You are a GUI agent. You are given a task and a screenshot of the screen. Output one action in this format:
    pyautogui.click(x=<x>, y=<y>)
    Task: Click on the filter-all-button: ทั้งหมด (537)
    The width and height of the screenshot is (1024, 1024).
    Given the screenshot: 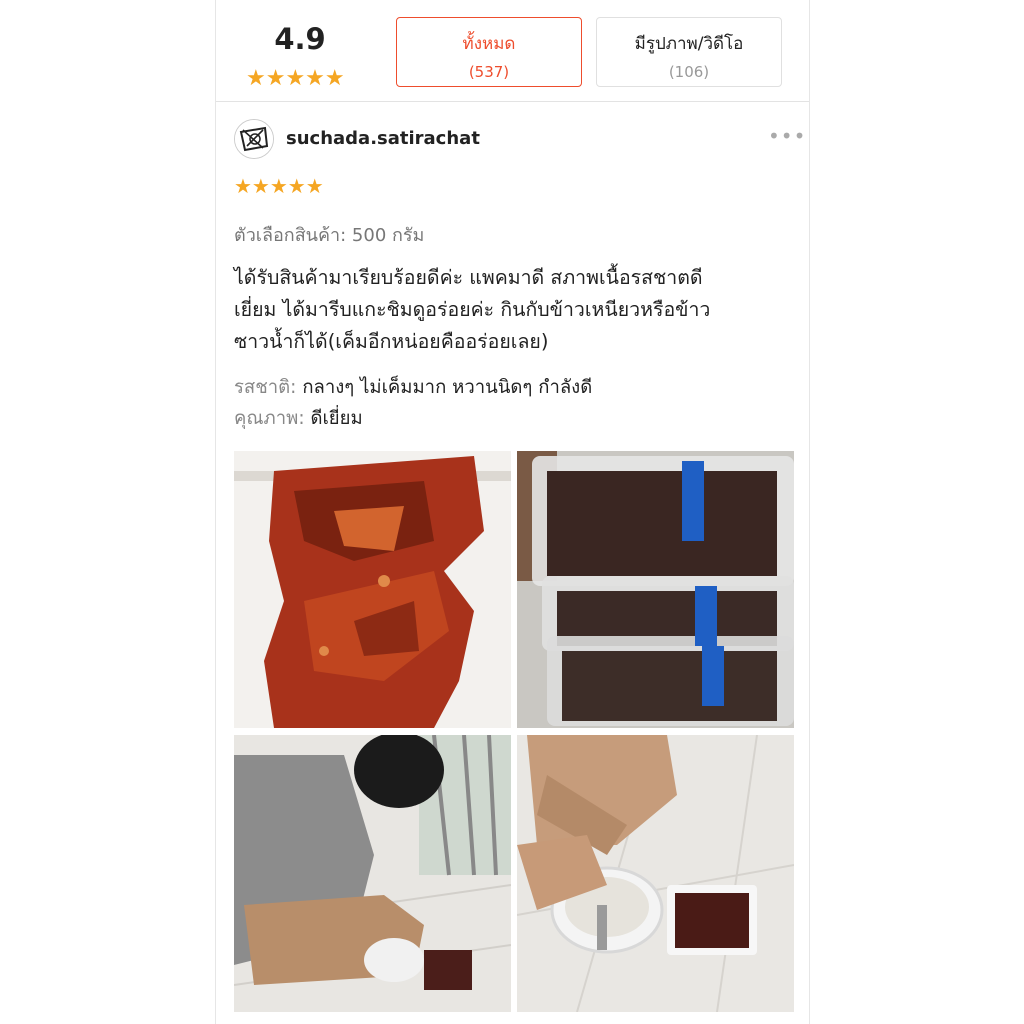 What is the action you would take?
    pyautogui.click(x=489, y=52)
    